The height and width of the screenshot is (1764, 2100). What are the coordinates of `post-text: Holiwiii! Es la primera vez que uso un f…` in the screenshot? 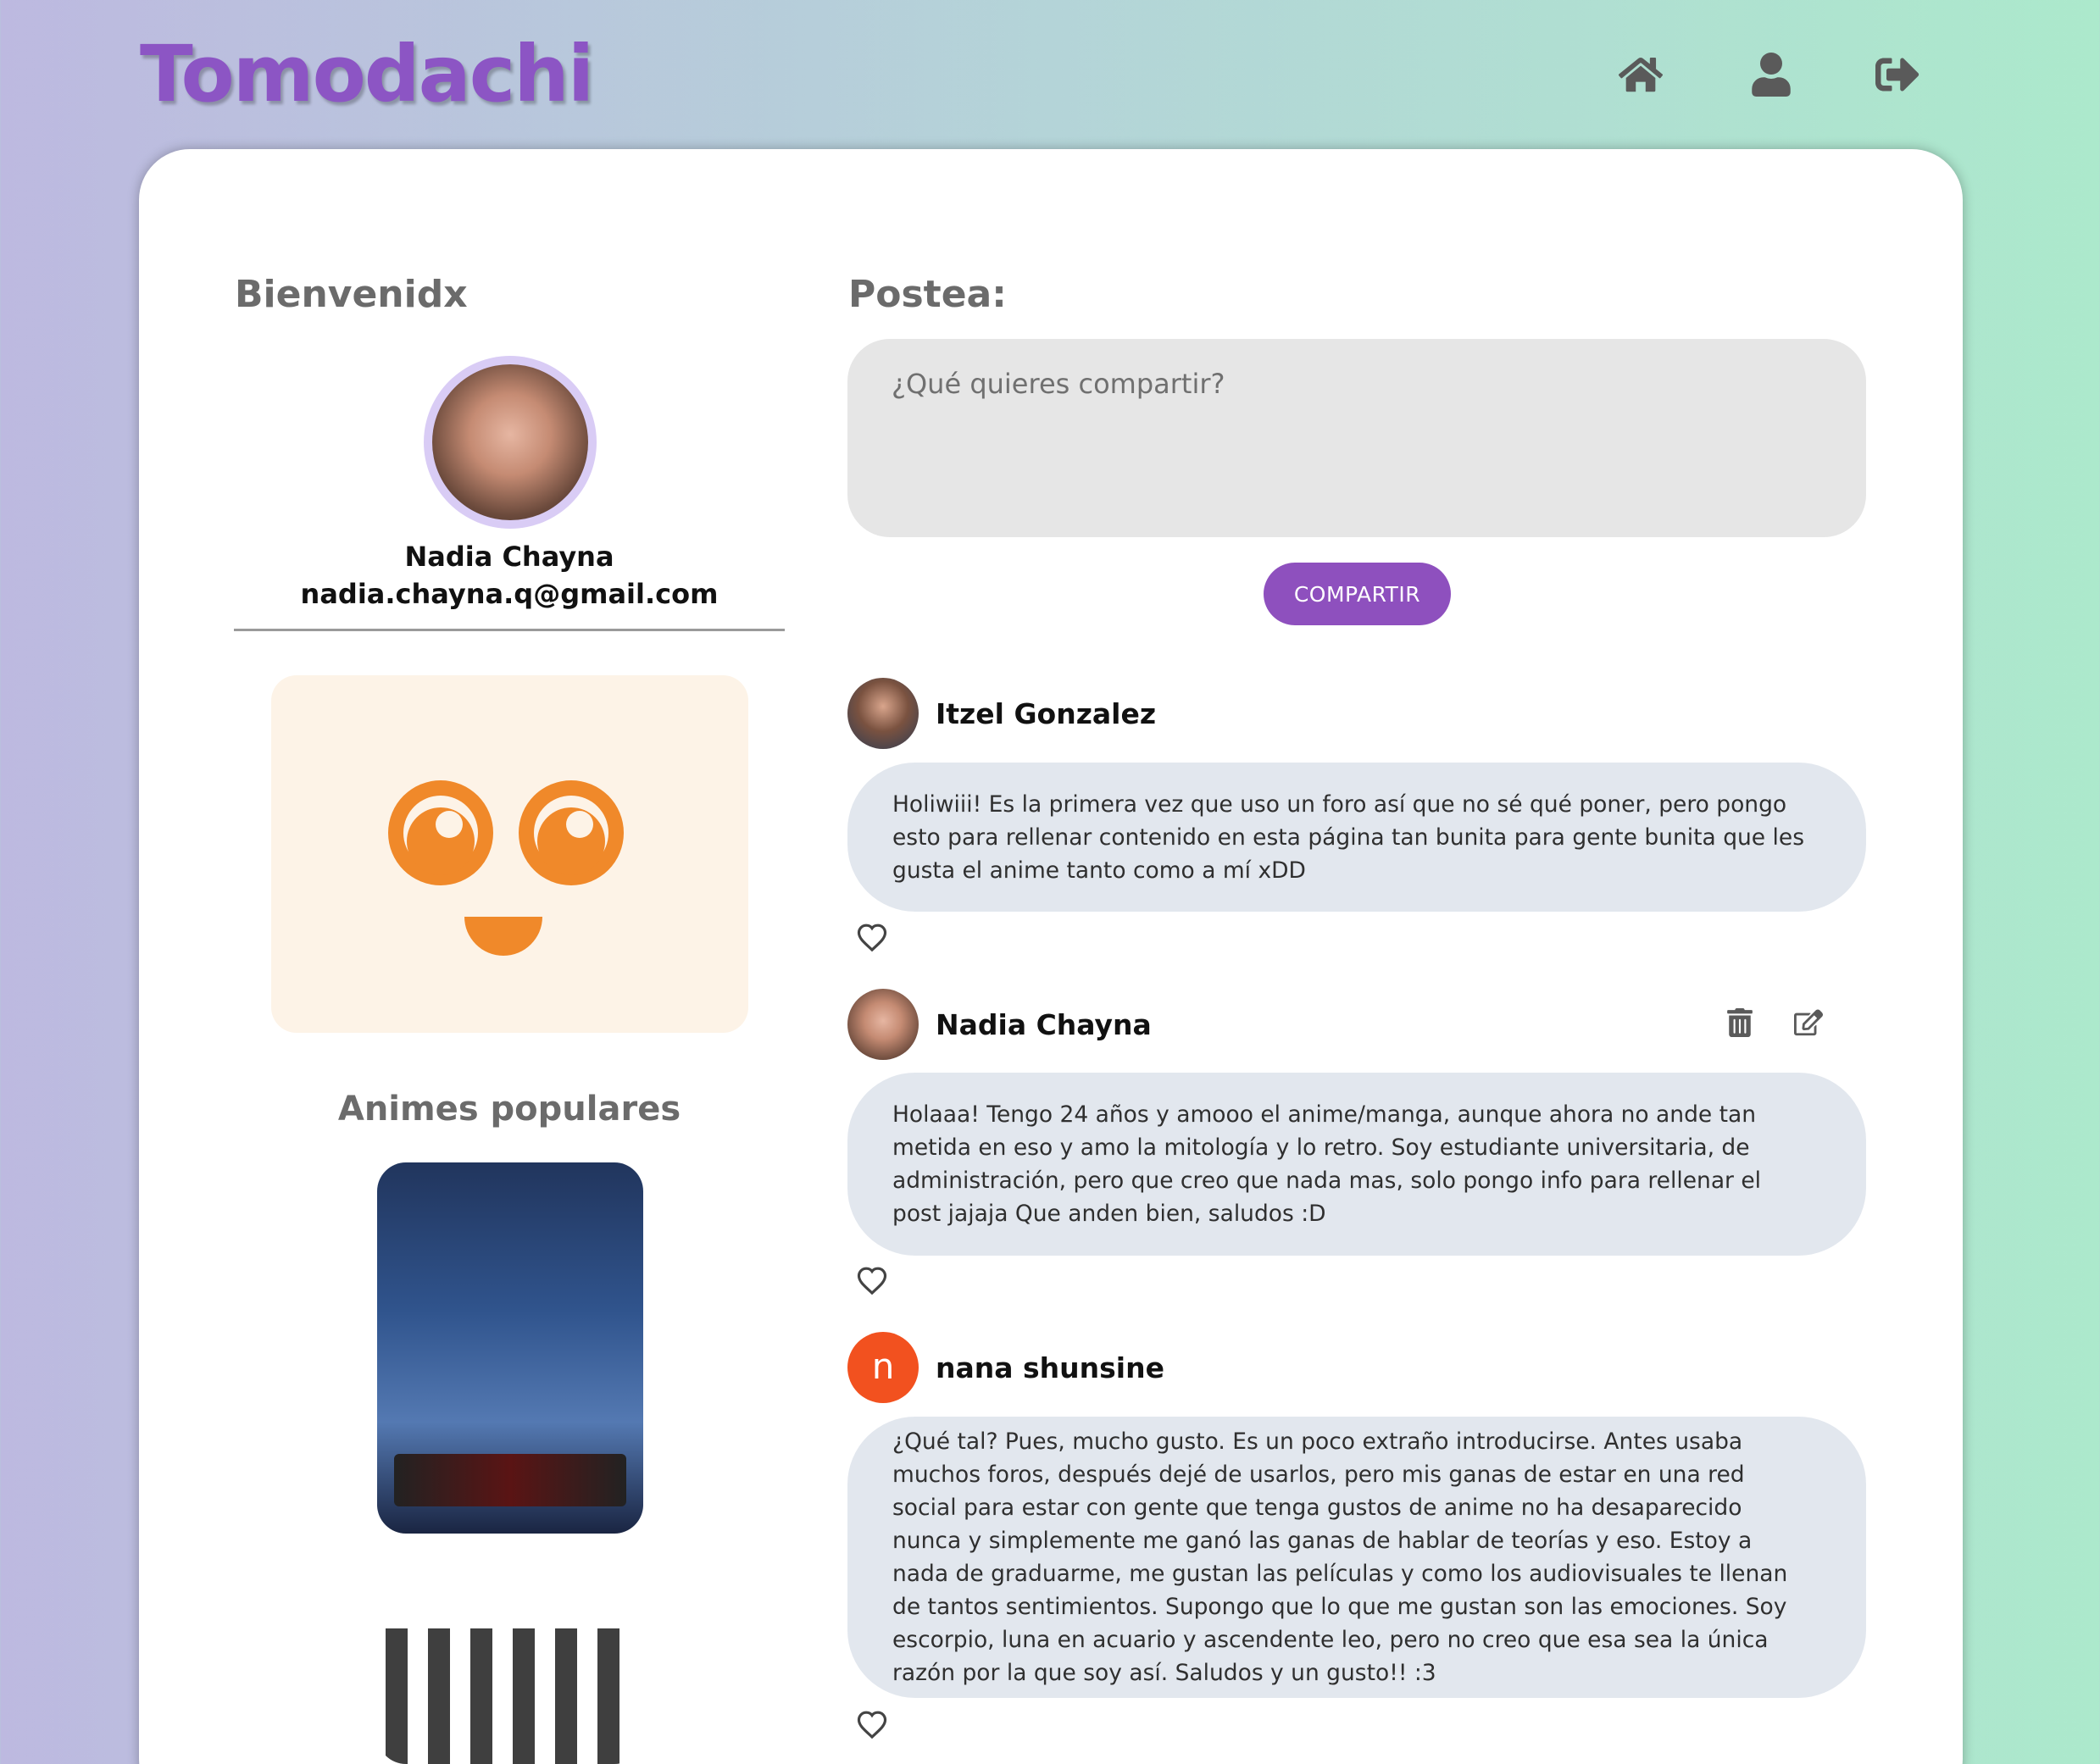 It's located at (1348, 837).